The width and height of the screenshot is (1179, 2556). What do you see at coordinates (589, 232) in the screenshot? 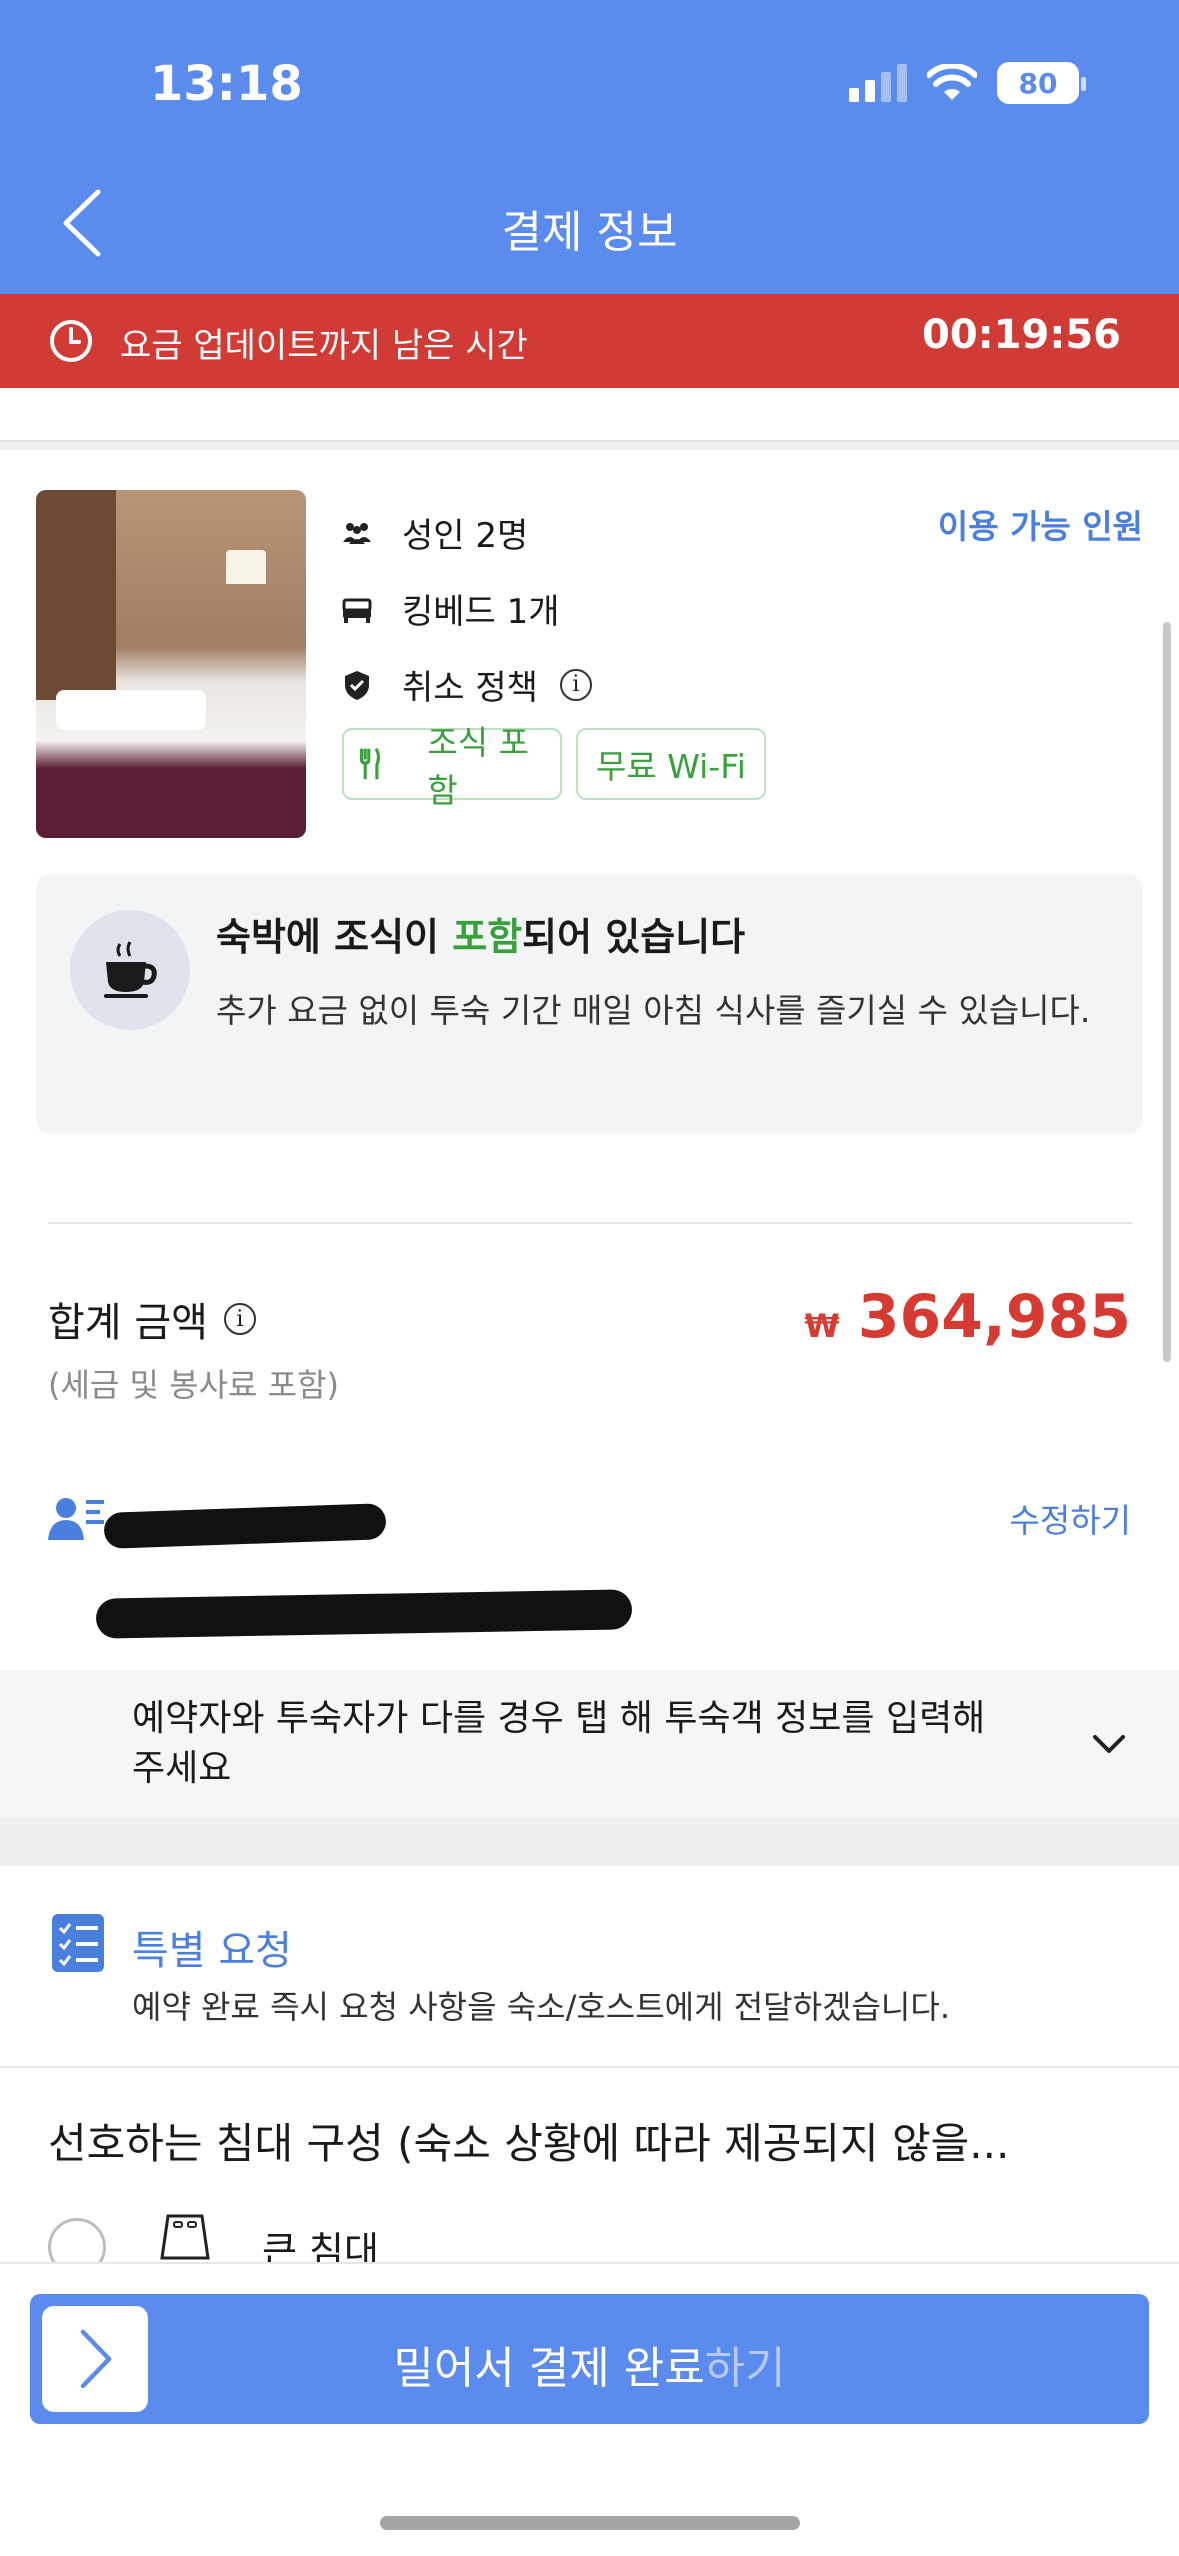
I see `page-title: 결제 정보` at bounding box center [589, 232].